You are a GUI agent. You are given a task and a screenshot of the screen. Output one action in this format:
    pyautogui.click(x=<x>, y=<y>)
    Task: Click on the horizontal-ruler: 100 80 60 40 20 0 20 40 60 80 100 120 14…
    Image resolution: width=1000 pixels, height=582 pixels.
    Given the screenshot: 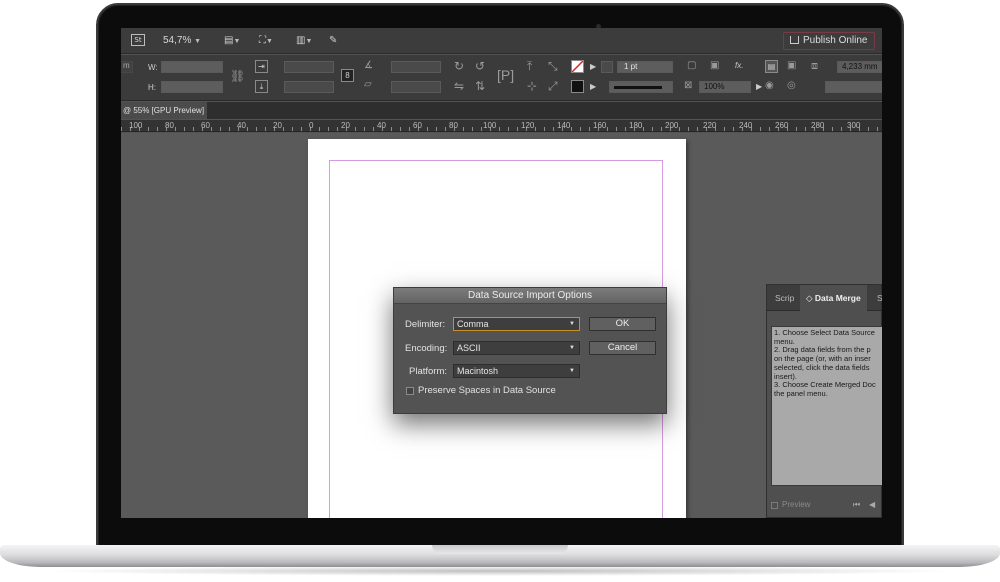 What is the action you would take?
    pyautogui.click(x=501, y=126)
    